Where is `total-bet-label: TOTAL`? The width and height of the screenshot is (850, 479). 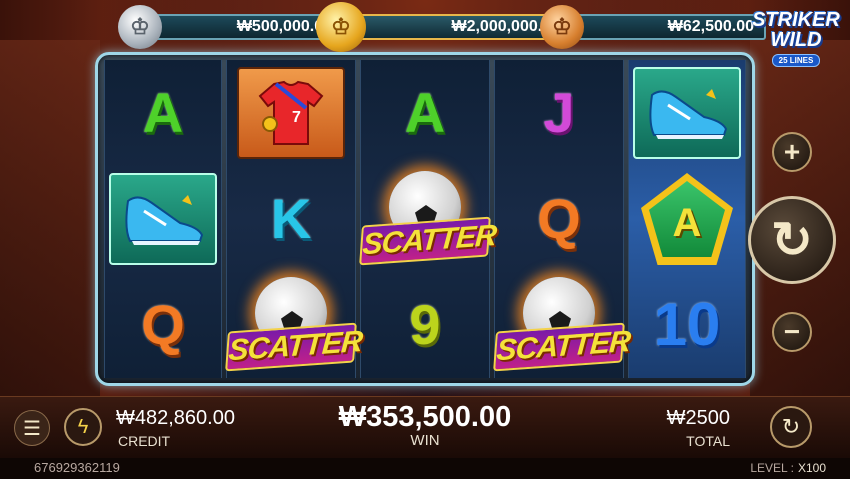
total-bet-label: TOTAL is located at coordinates (708, 441).